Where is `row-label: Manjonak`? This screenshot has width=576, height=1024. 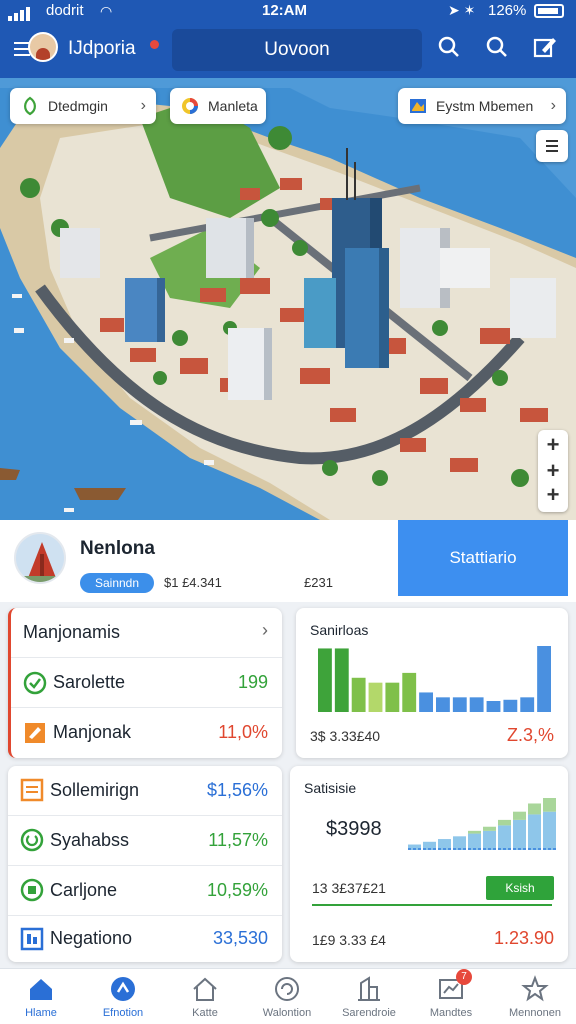 row-label: Manjonak is located at coordinates (92, 732).